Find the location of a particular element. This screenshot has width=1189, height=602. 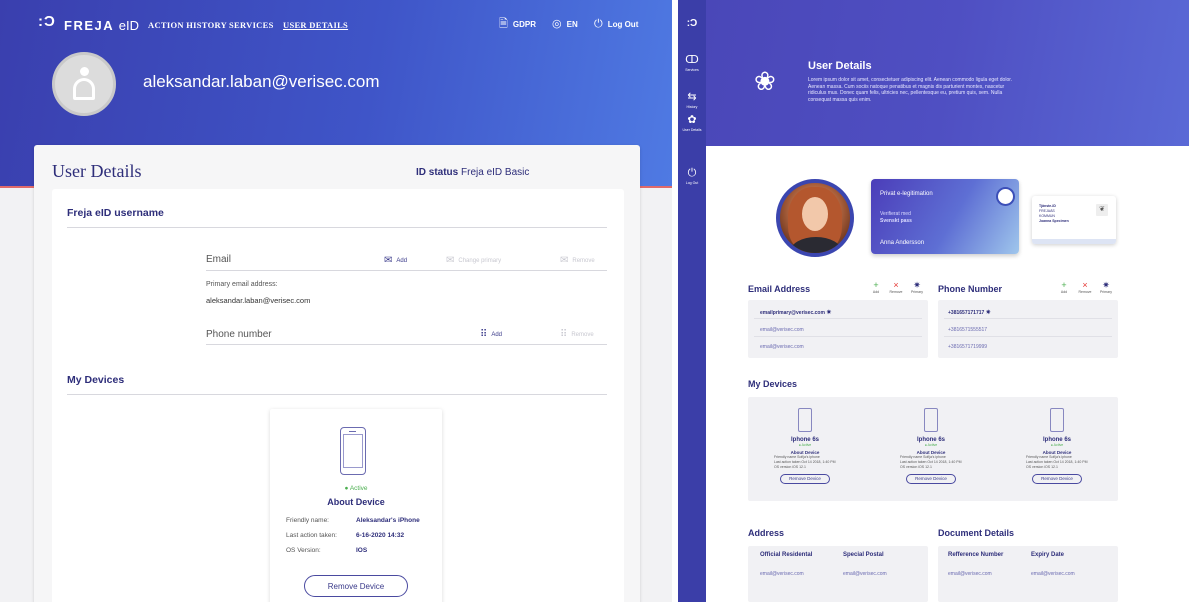

logout-button: ⏻ Log Out is located at coordinates (616, 24).